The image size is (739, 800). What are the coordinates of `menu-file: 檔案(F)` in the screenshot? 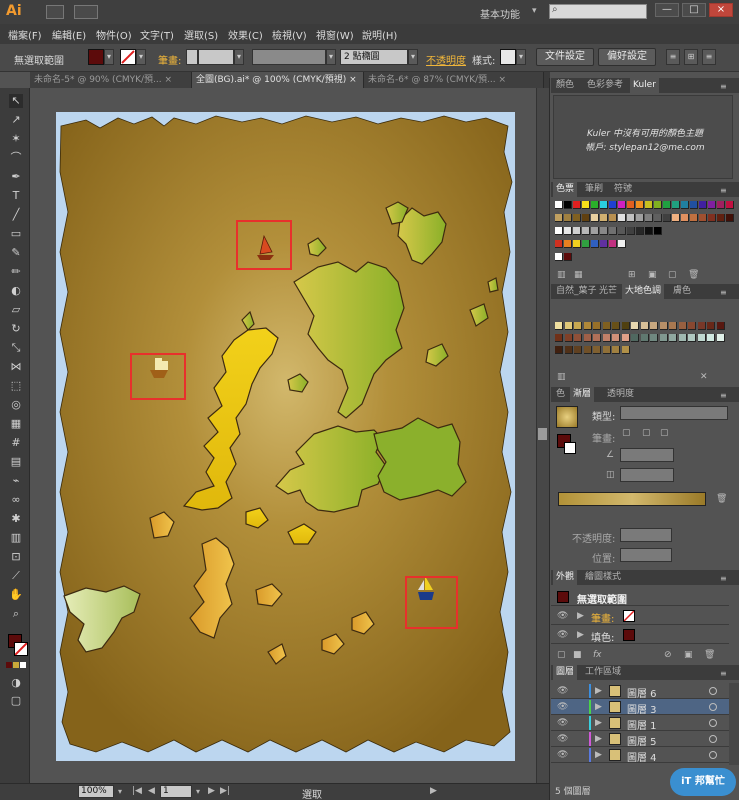 It's located at (25, 34).